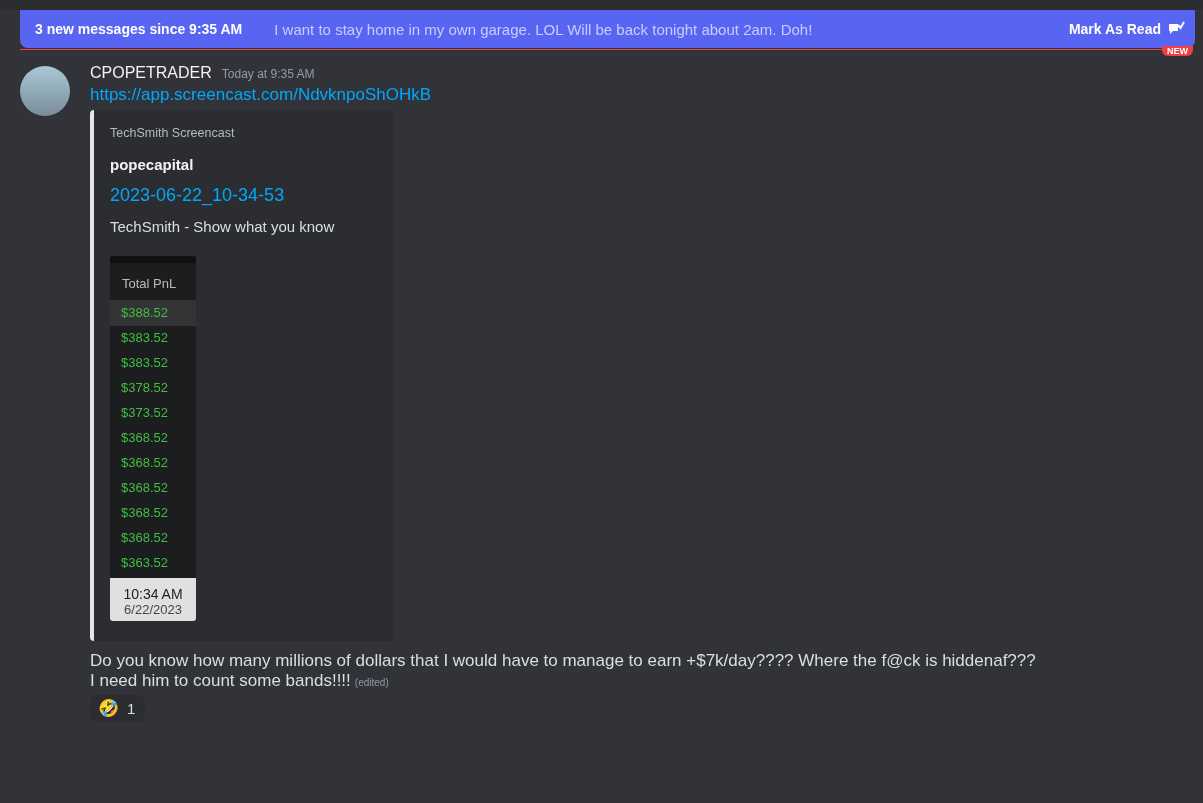 This screenshot has width=1203, height=803. What do you see at coordinates (172, 133) in the screenshot?
I see `embed-provider: TechSmith Screencast` at bounding box center [172, 133].